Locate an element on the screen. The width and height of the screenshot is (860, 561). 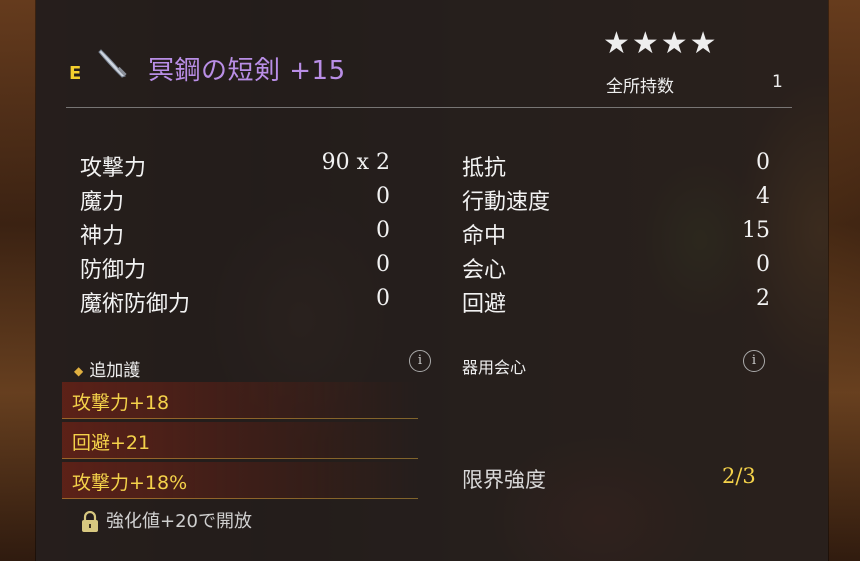
stat-label: 抵抗 is located at coordinates (484, 168).